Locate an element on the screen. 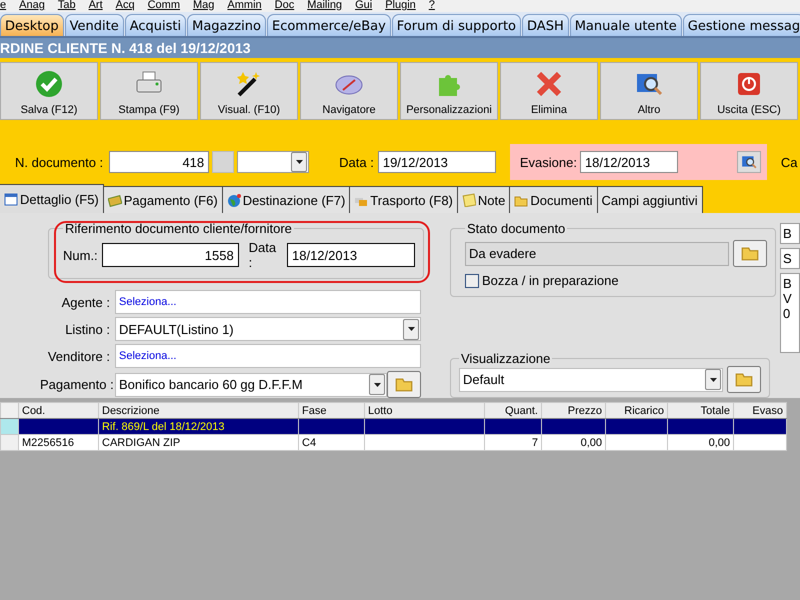 The width and height of the screenshot is (800, 600). tab: Dettaglio (F5) is located at coordinates (52, 198).